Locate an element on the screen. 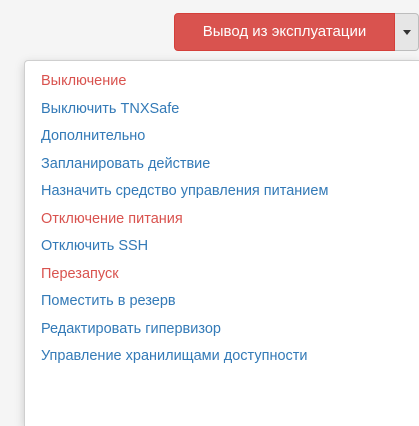 This screenshot has height=426, width=419. split-button-group: Вывод из эксплуатации is located at coordinates (296, 32).